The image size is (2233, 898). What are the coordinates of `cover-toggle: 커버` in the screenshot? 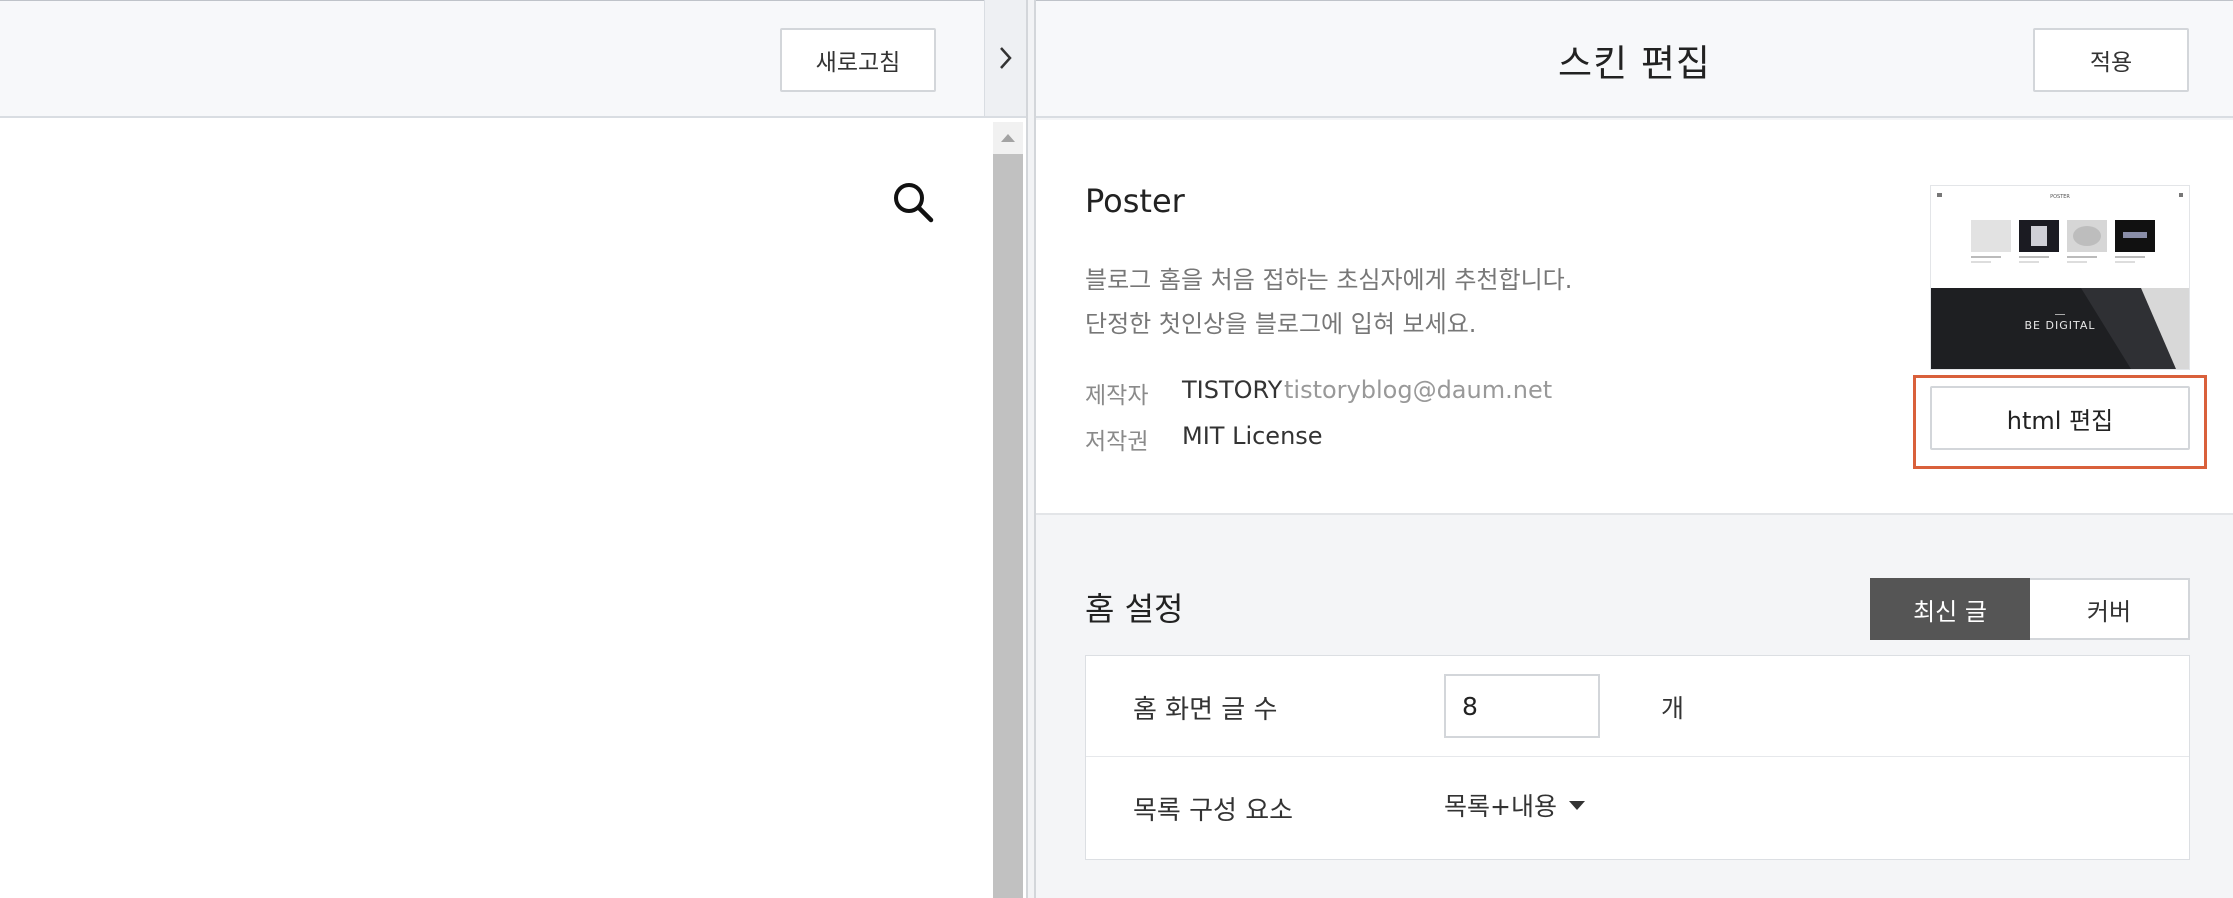 It's located at (2110, 609).